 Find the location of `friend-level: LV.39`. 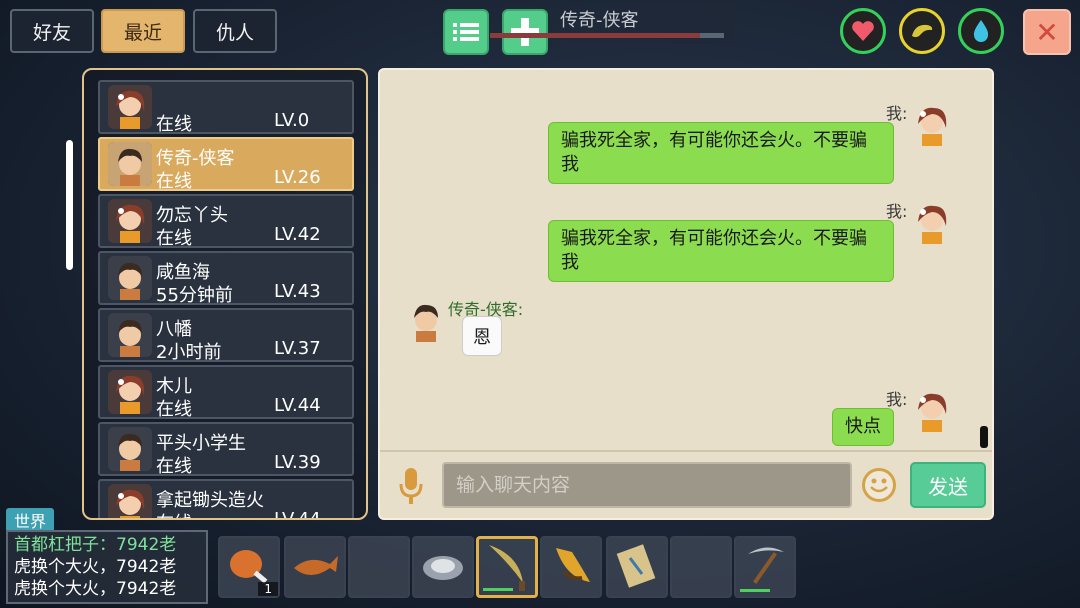

friend-level: LV.39 is located at coordinates (297, 462).